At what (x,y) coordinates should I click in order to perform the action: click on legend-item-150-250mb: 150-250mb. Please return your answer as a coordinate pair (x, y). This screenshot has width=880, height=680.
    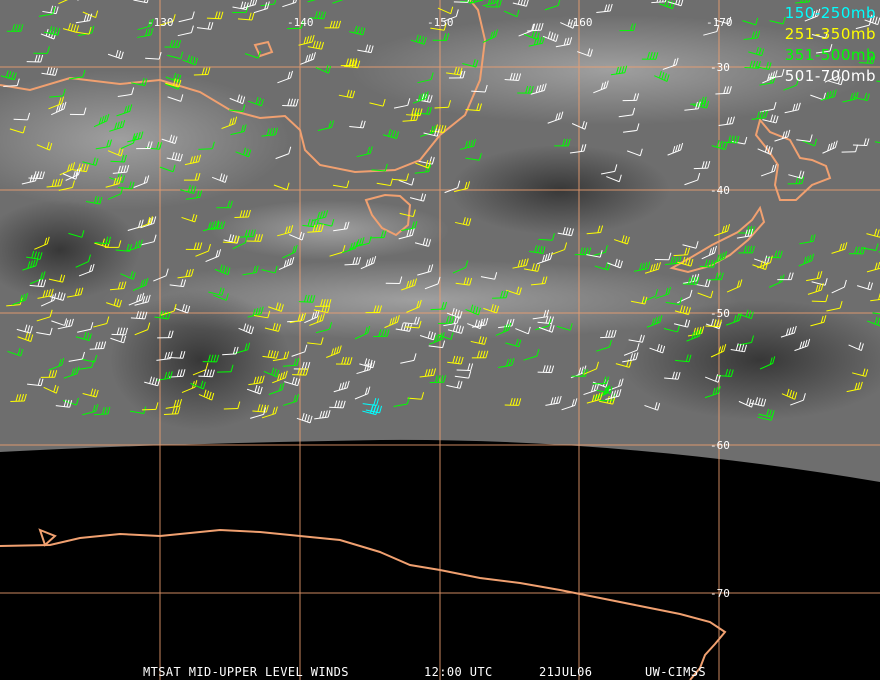
    Looking at the image, I should click on (830, 13).